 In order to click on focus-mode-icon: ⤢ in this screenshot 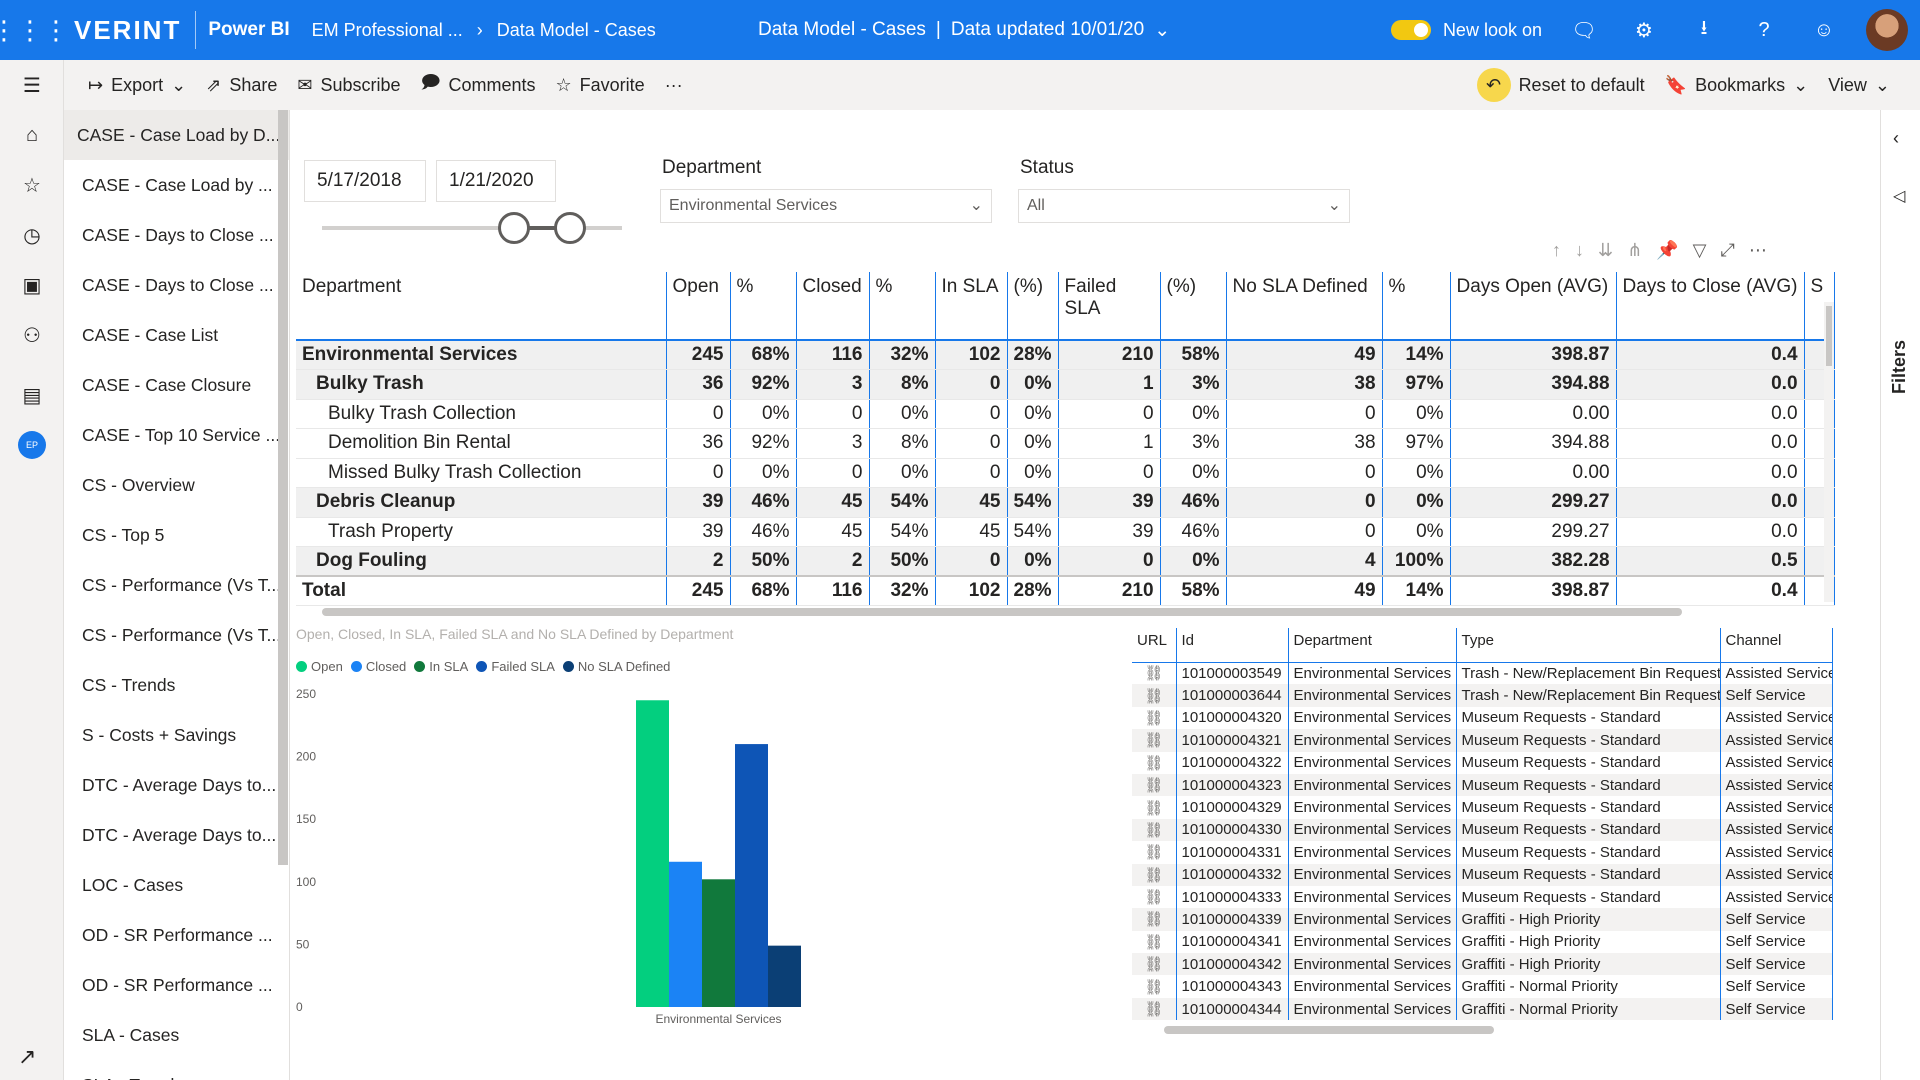, I will do `click(1727, 250)`.